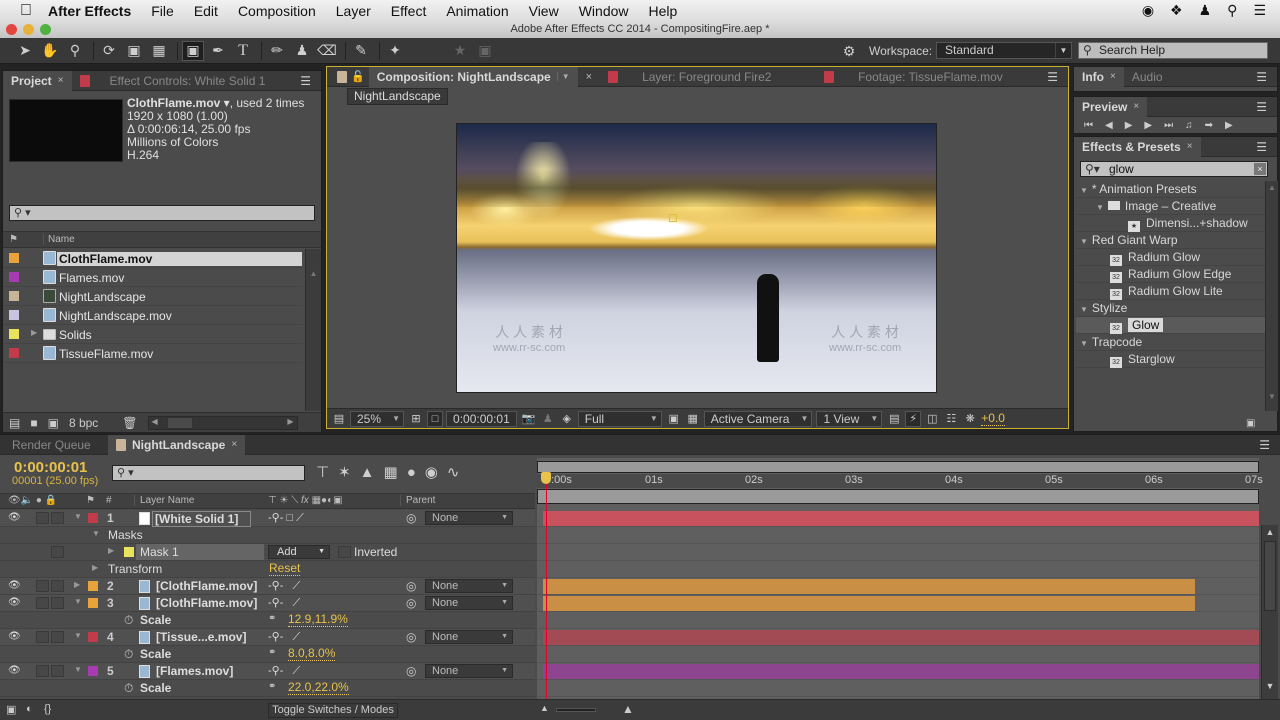  What do you see at coordinates (318, 620) in the screenshot?
I see `scale-value: 12.9,11.9%` at bounding box center [318, 620].